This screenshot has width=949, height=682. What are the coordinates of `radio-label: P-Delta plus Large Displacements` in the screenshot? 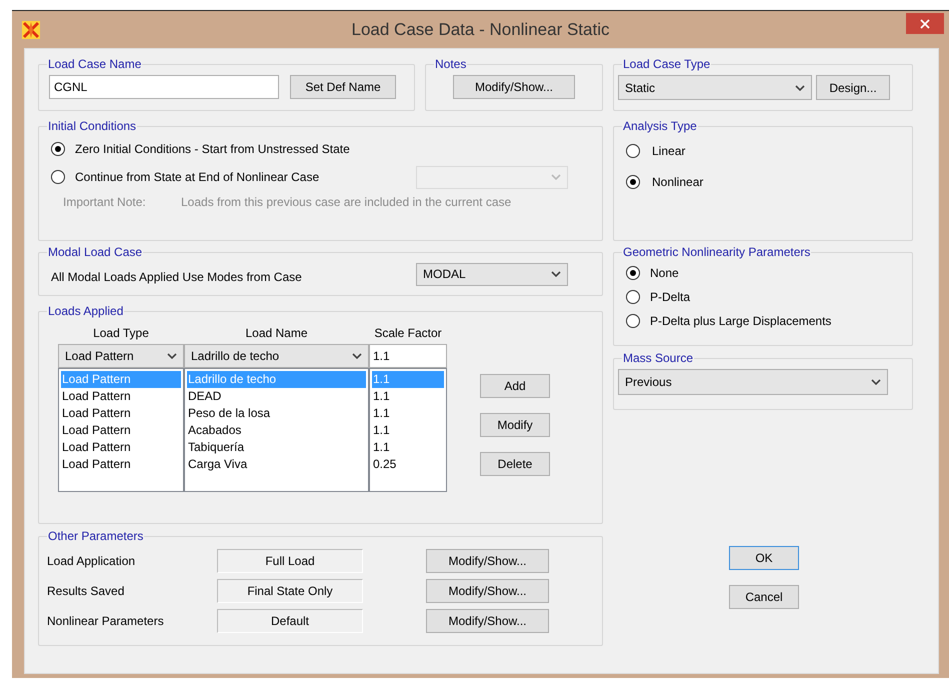 It's located at (741, 321).